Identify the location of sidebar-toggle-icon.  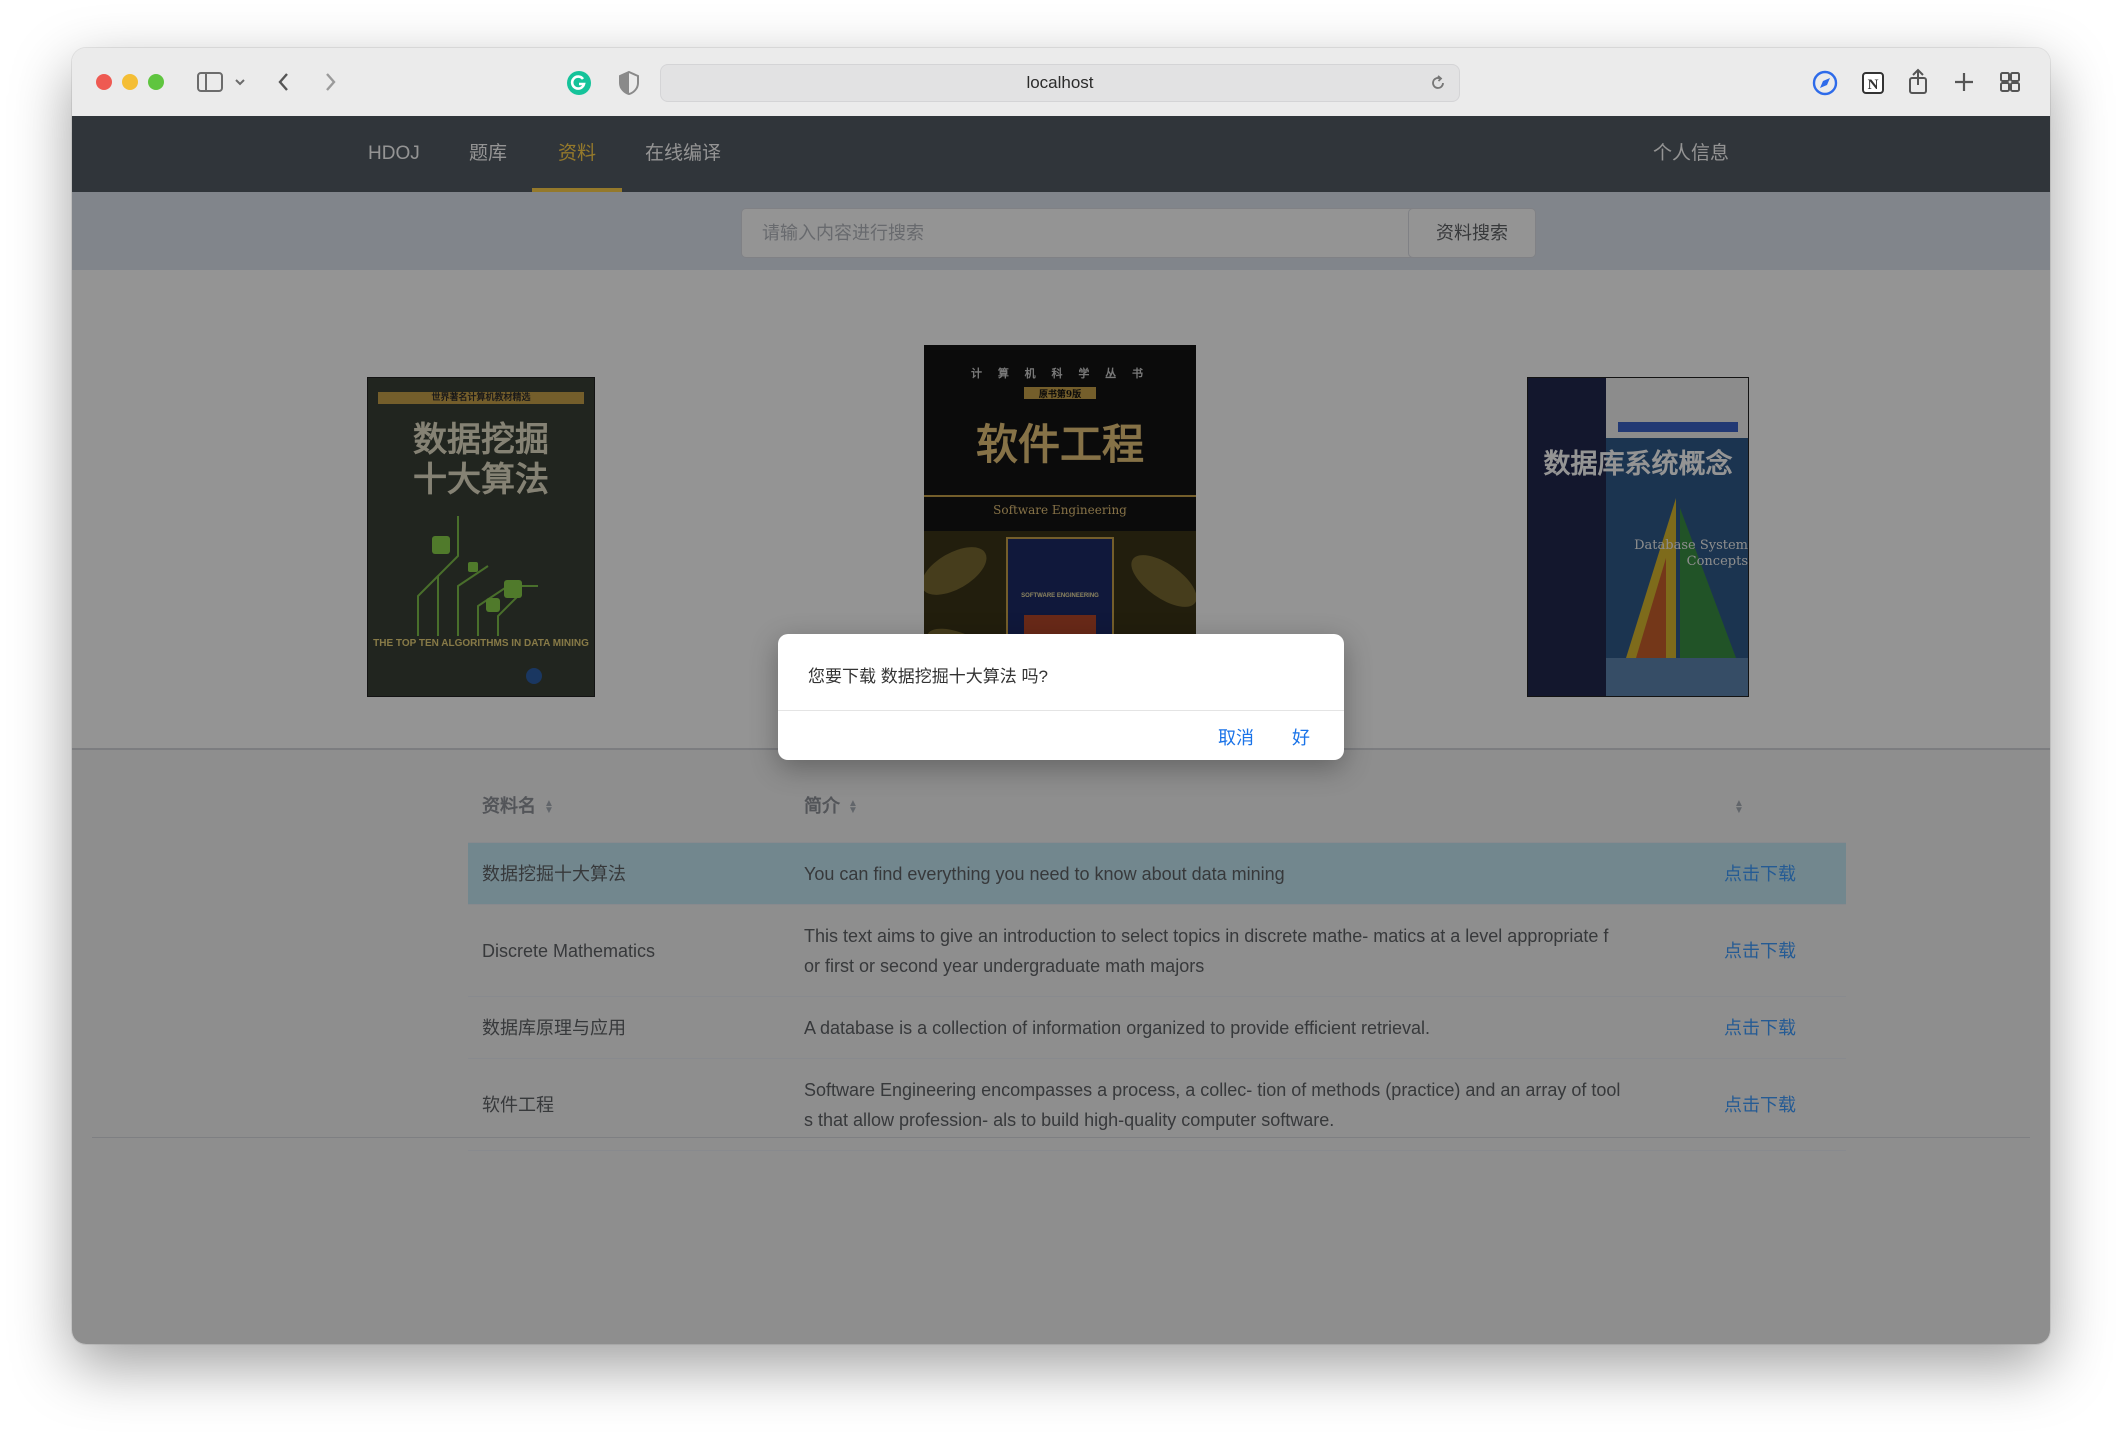
(210, 82).